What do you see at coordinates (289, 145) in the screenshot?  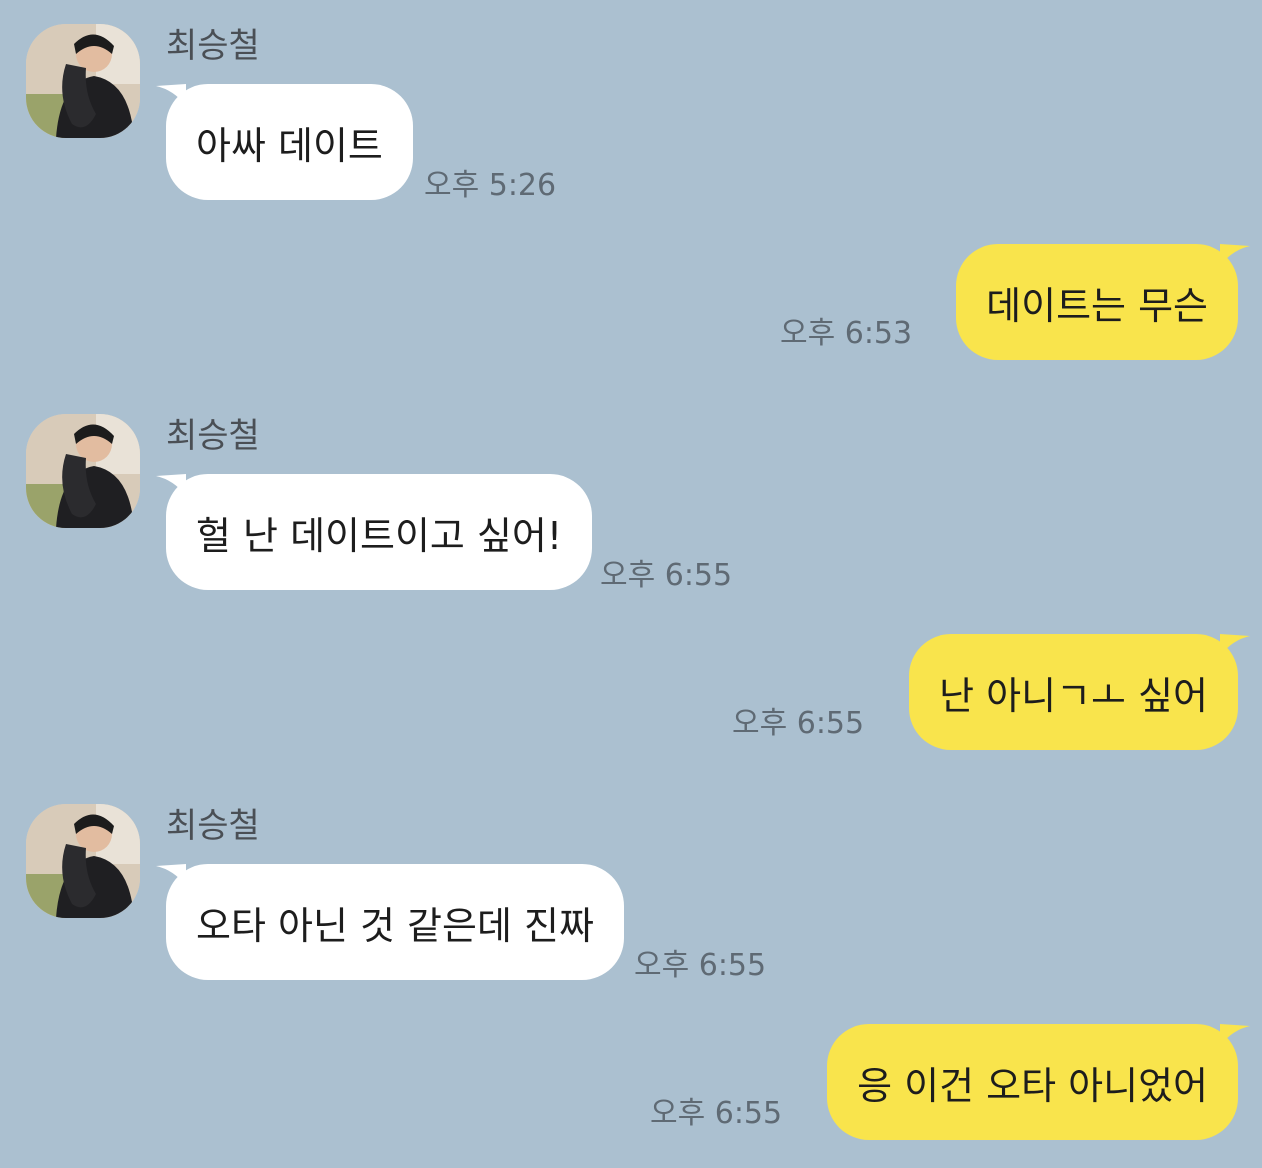 I see `message-text: 아싸 데이트` at bounding box center [289, 145].